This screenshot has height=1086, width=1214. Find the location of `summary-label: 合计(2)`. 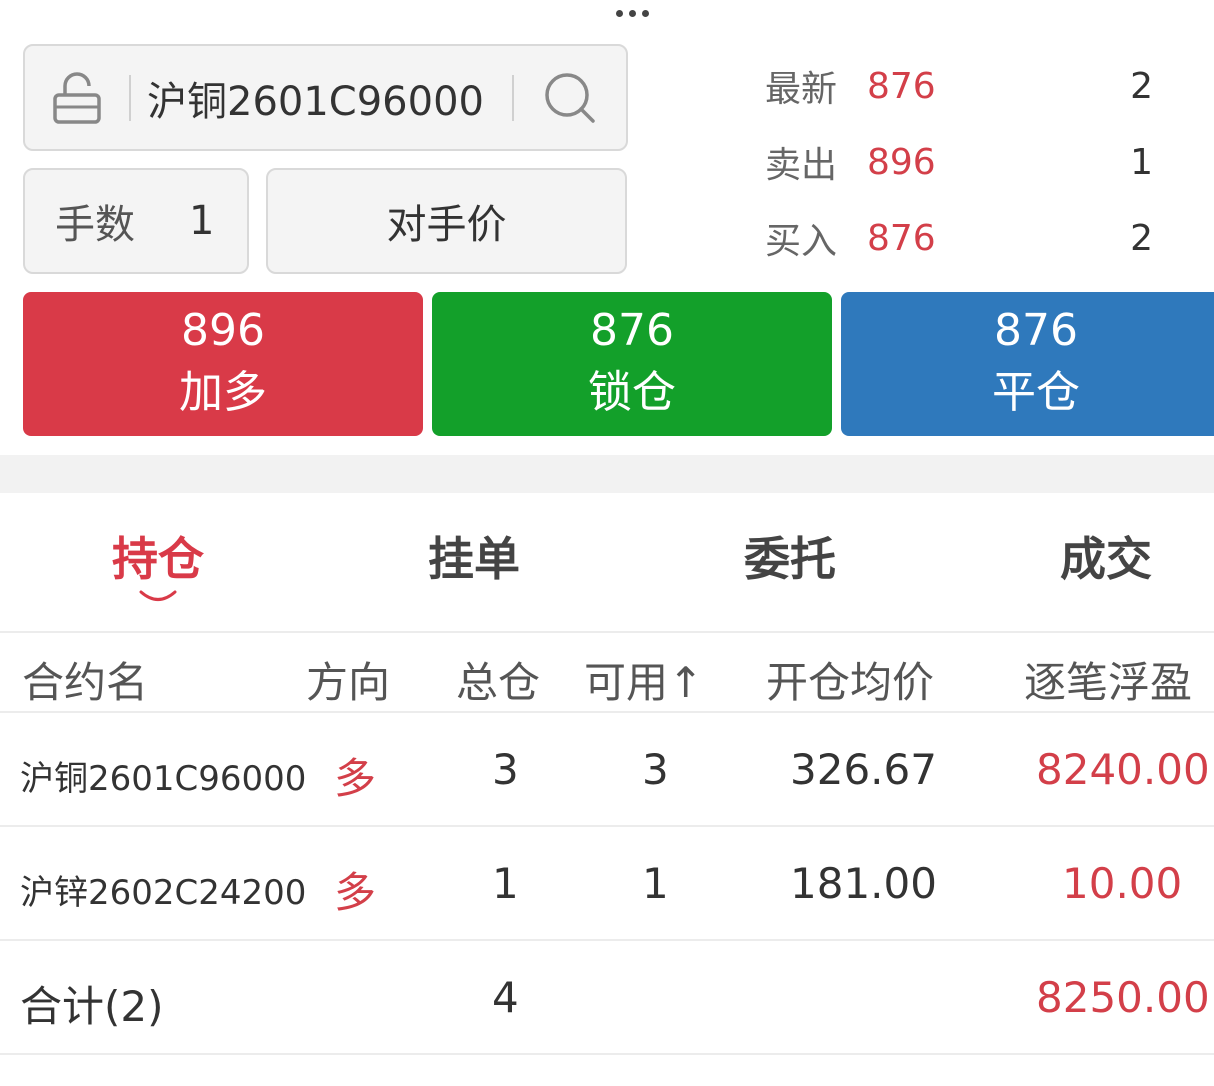

summary-label: 合计(2) is located at coordinates (92, 1006).